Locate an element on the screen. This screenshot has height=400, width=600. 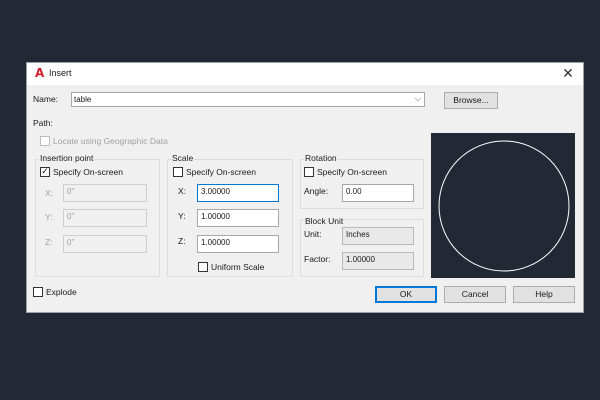
block-preview is located at coordinates (503, 205).